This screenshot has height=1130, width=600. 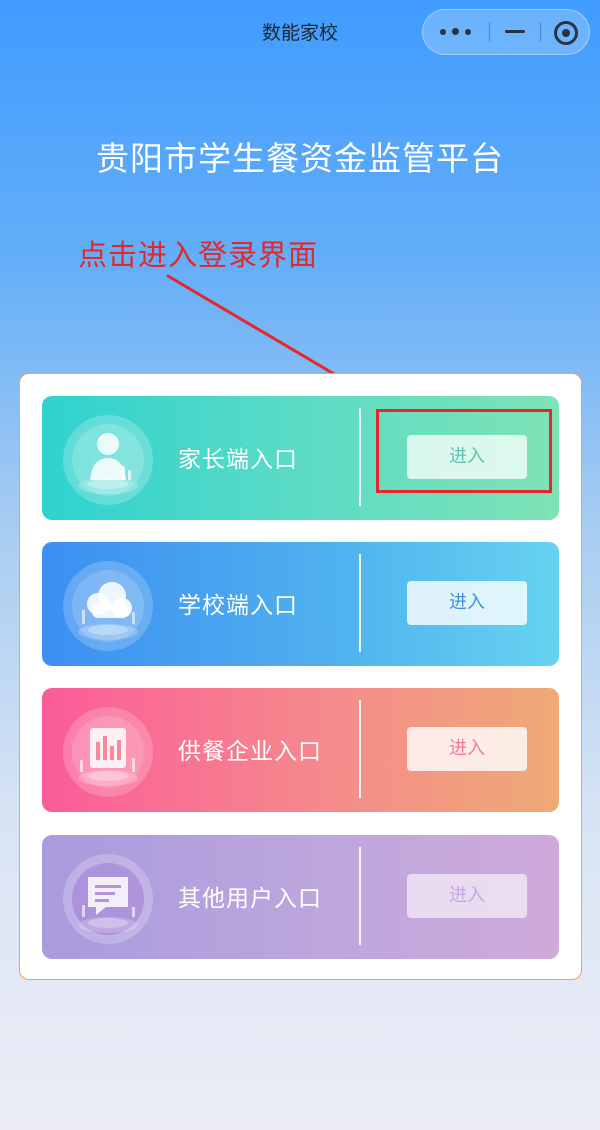 I want to click on supplier-chart-icon, so click(x=108, y=752).